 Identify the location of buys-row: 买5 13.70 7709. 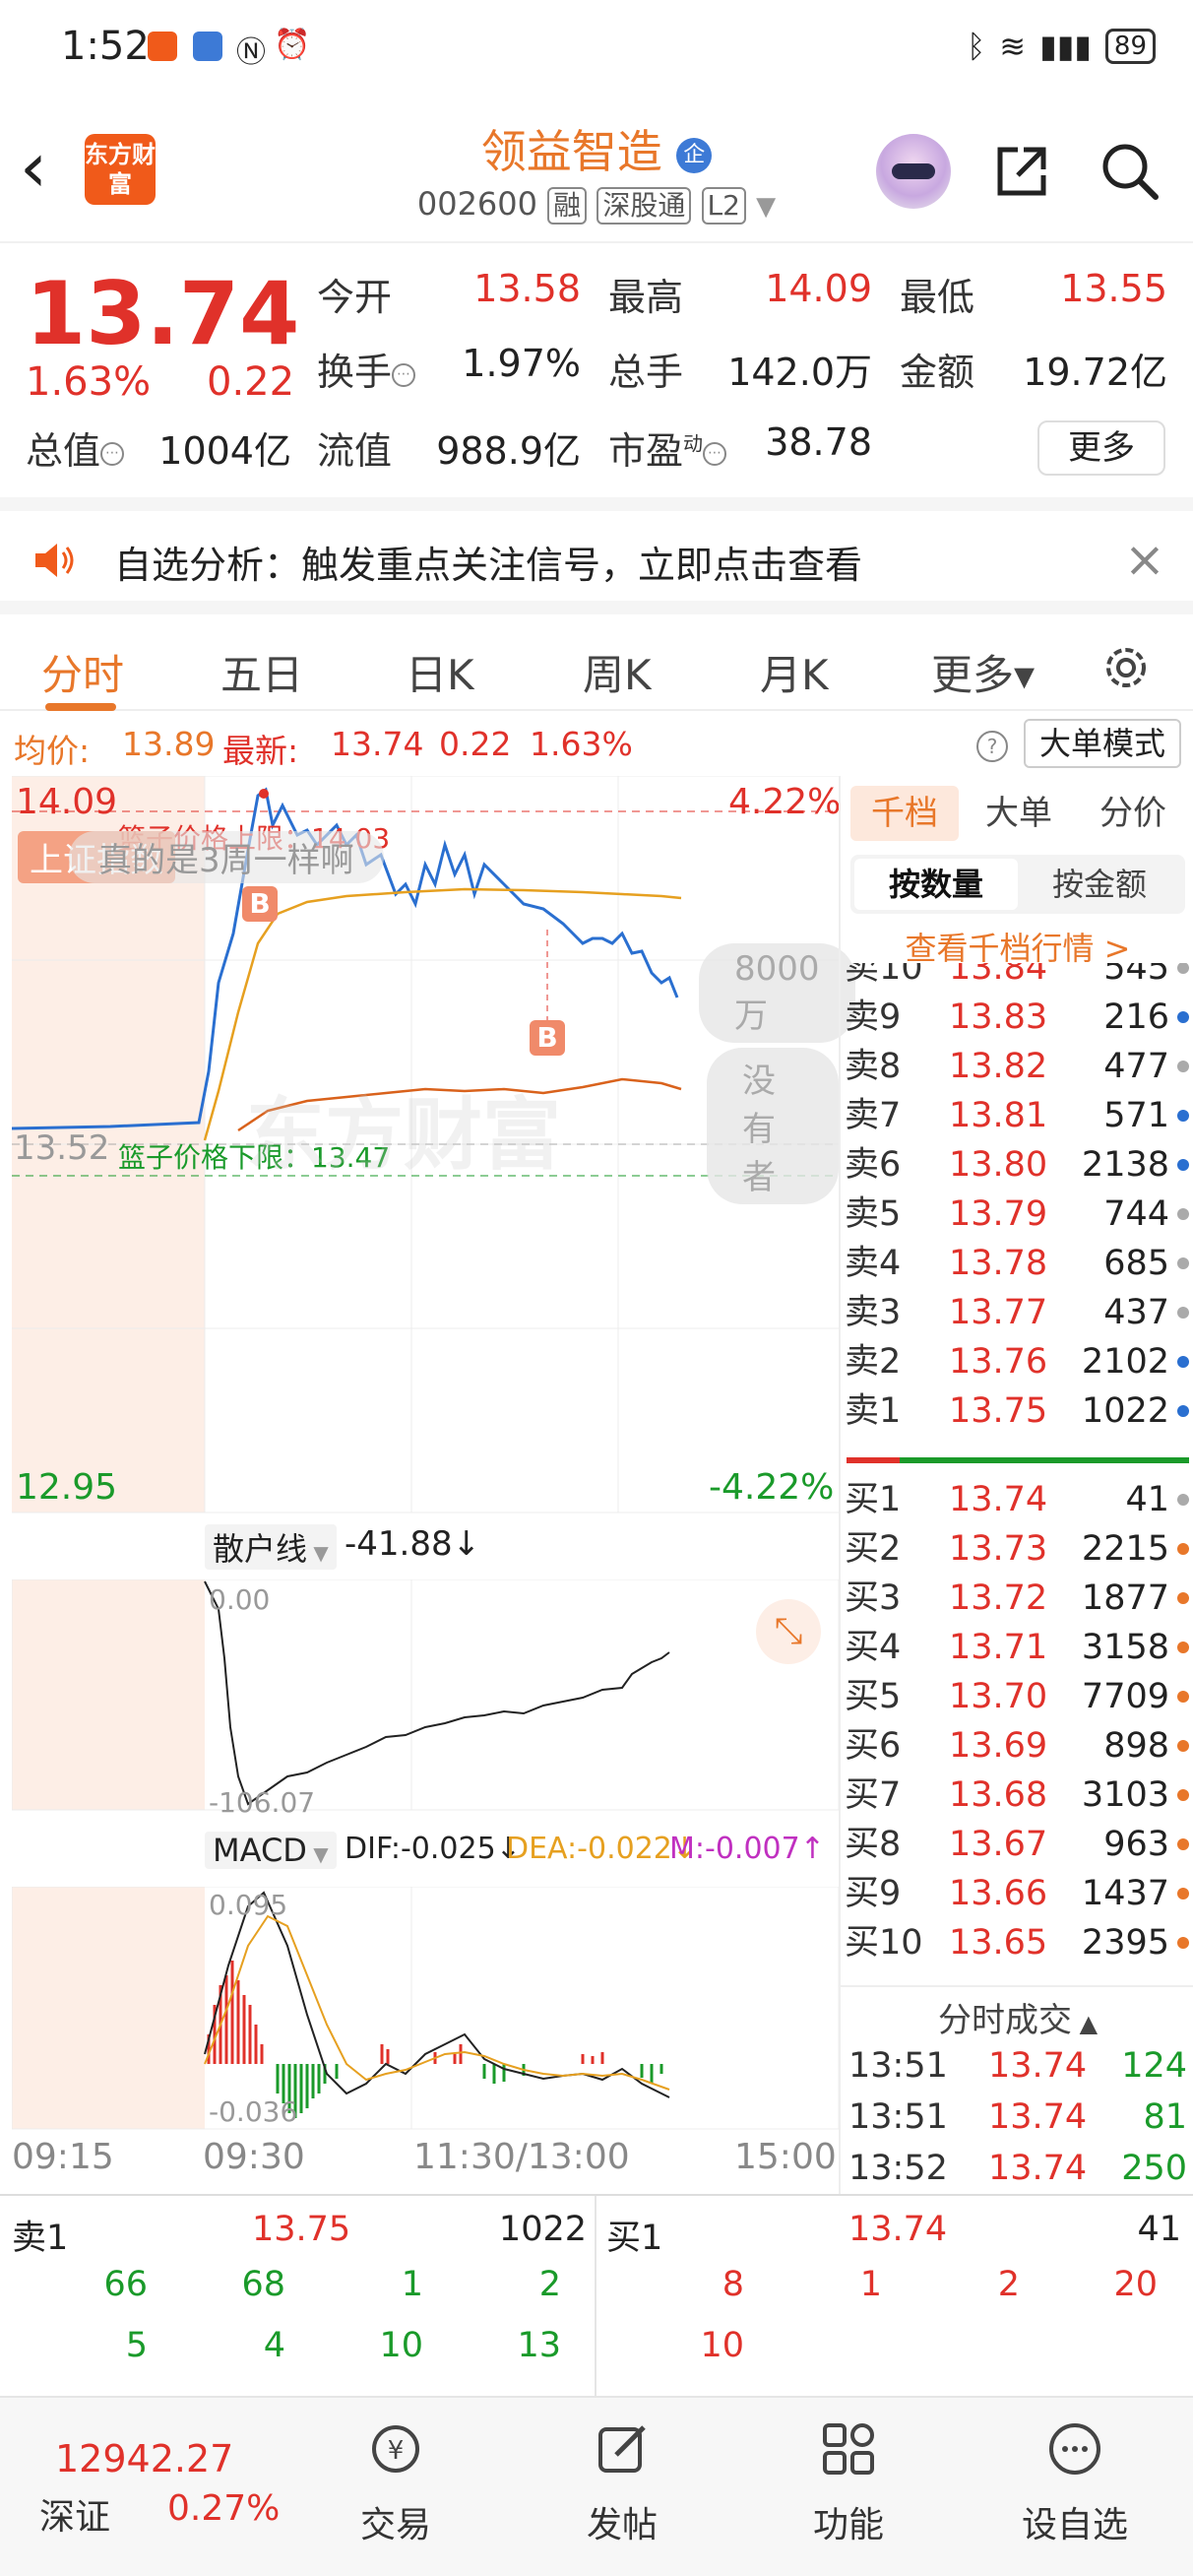
(1017, 1696).